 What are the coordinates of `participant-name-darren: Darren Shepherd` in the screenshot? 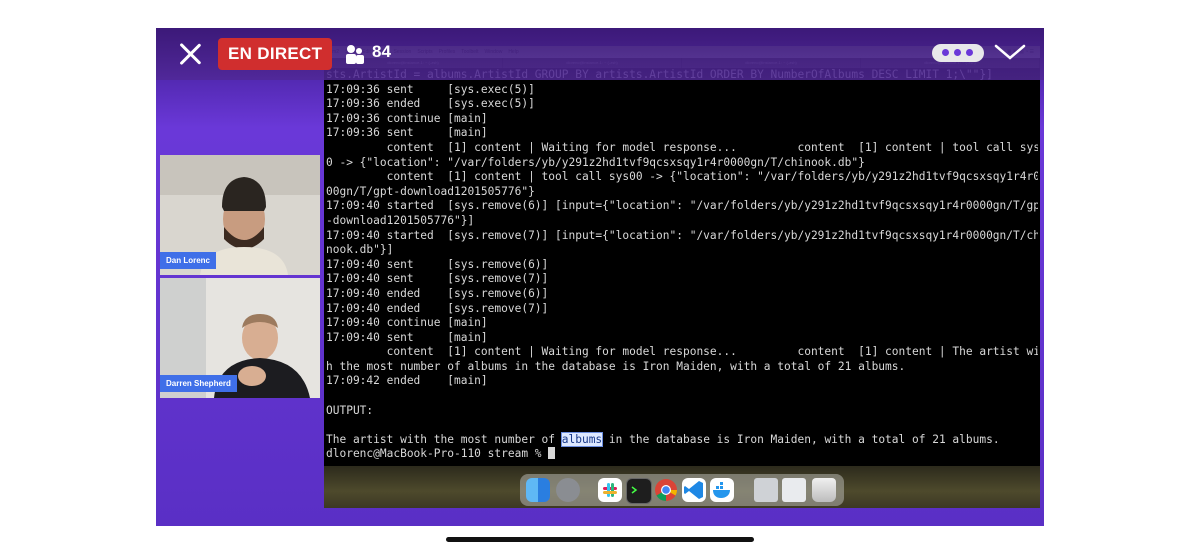 It's located at (198, 383).